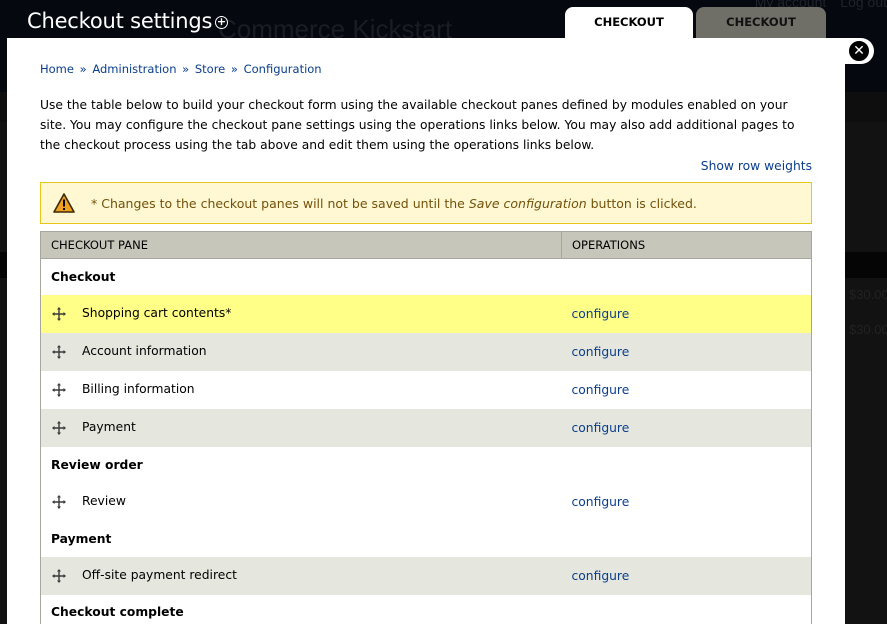 This screenshot has height=624, width=887. What do you see at coordinates (426, 166) in the screenshot?
I see `row-weights-toggle-container: Show row weights` at bounding box center [426, 166].